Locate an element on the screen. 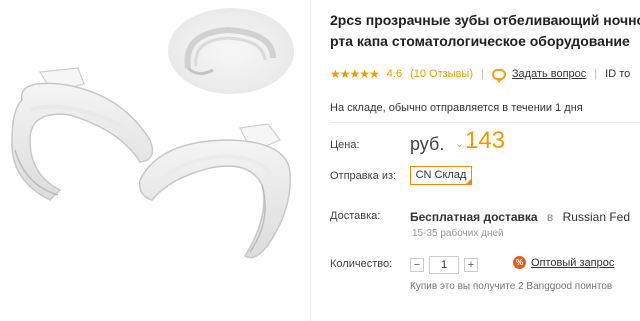  delivery-days: 15-35 рабочих дней is located at coordinates (458, 233).